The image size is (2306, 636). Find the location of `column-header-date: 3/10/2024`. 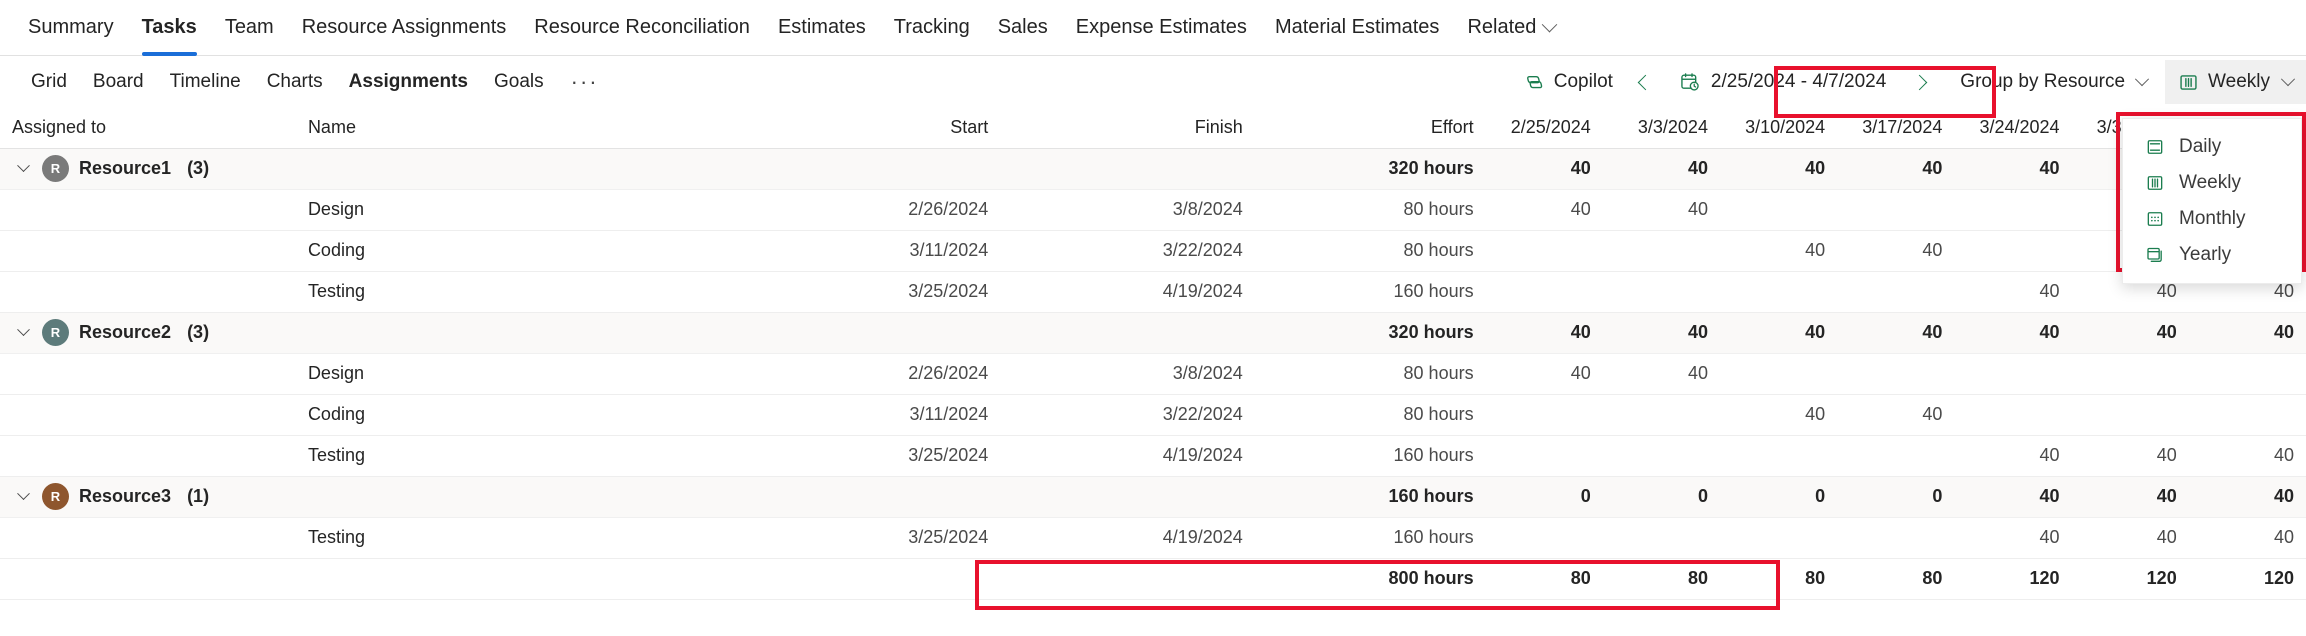

column-header-date: 3/10/2024 is located at coordinates (1778, 128).